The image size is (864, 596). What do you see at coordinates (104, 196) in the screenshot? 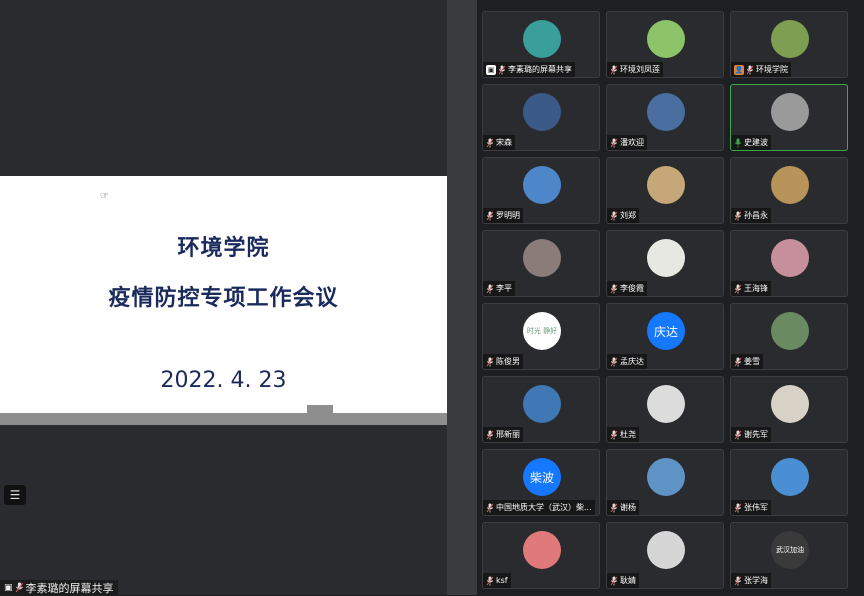
I see `cursor-icon: ☞` at bounding box center [104, 196].